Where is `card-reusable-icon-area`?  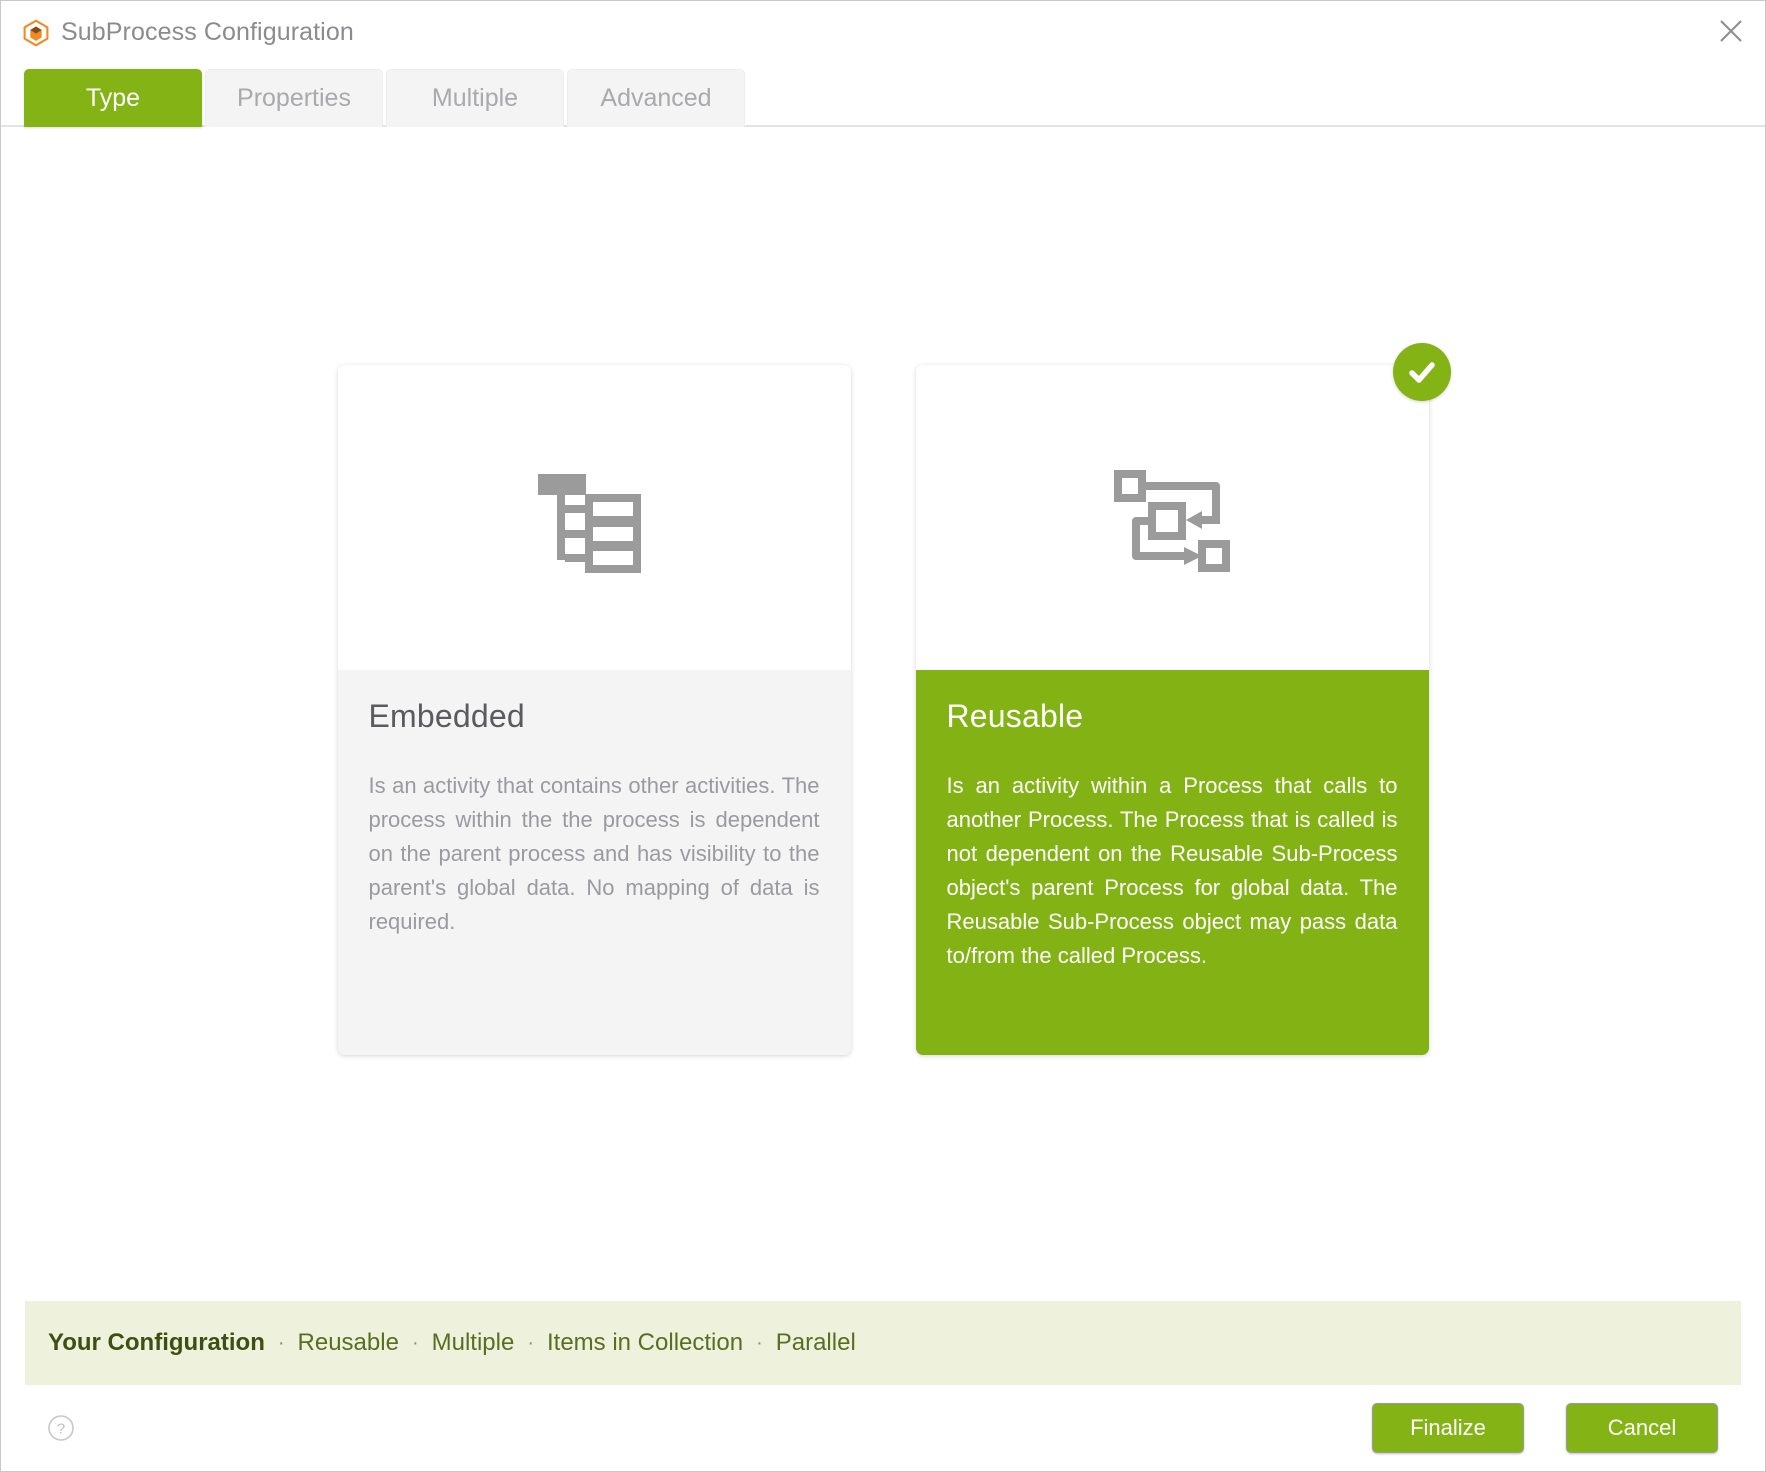 card-reusable-icon-area is located at coordinates (1172, 517).